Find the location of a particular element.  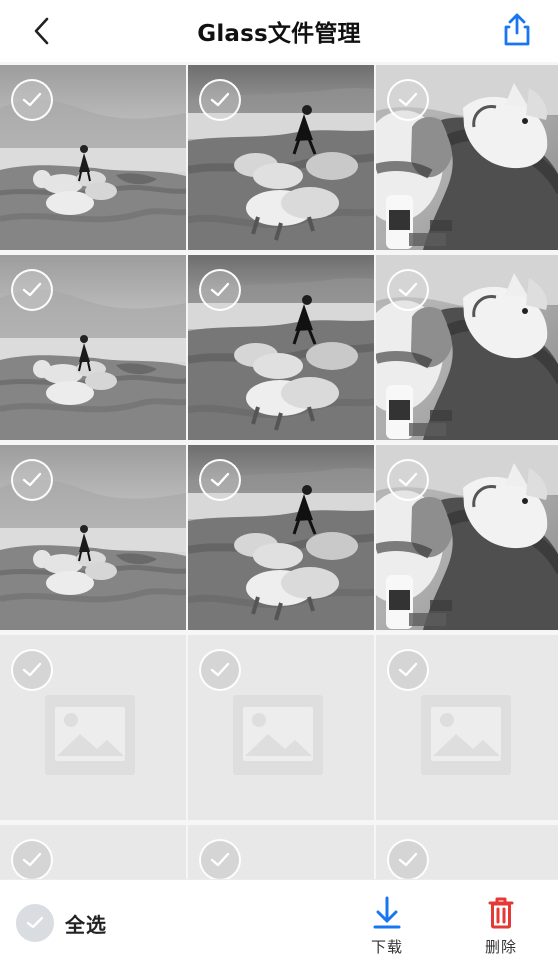

download-icon is located at coordinates (387, 913).